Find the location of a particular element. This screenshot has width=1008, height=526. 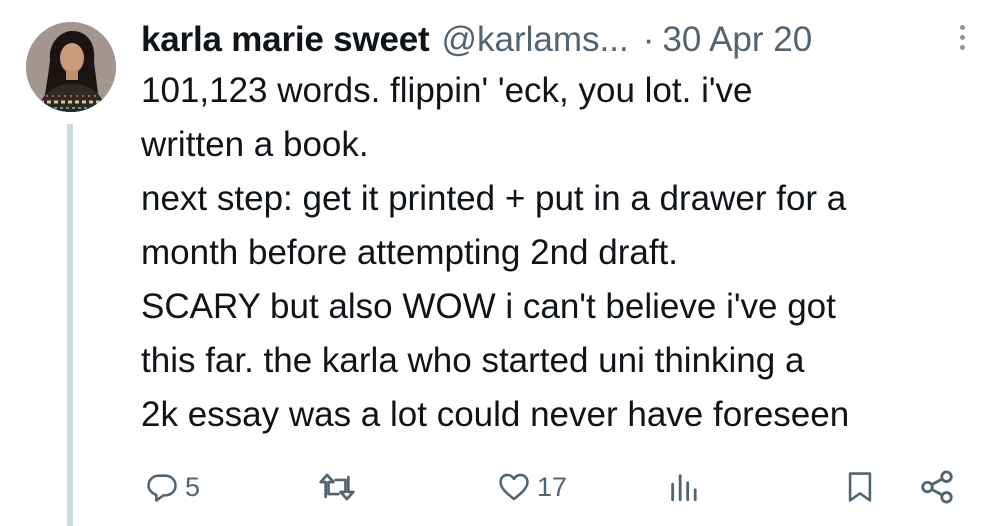

thread-connector-line is located at coordinates (70, 325).